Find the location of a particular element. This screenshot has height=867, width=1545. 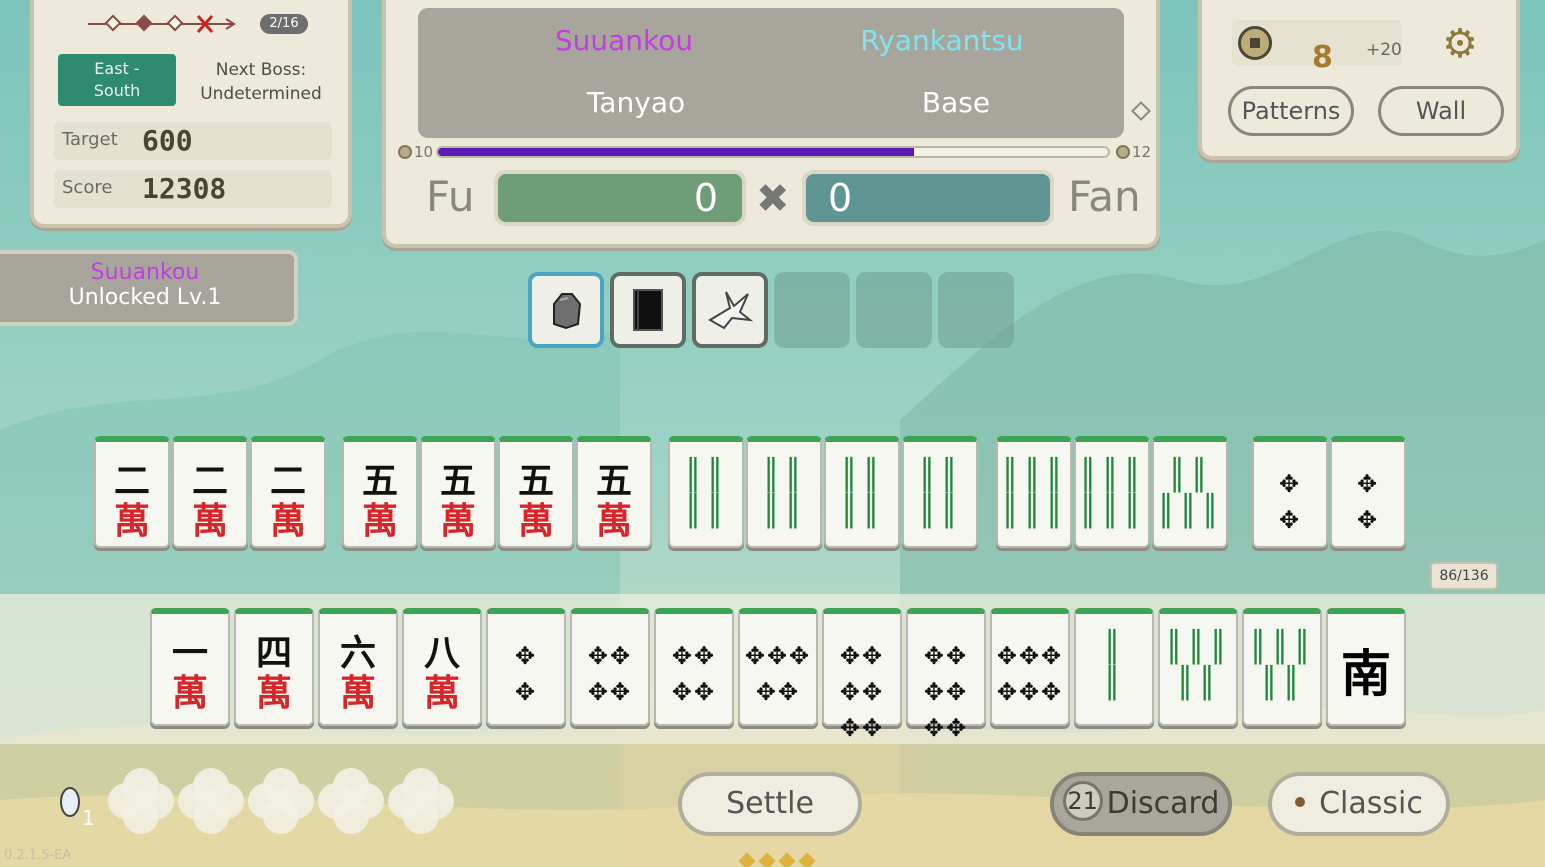

bamboo-sticks-icon: ║║ ║║║ is located at coordinates (1190, 493).